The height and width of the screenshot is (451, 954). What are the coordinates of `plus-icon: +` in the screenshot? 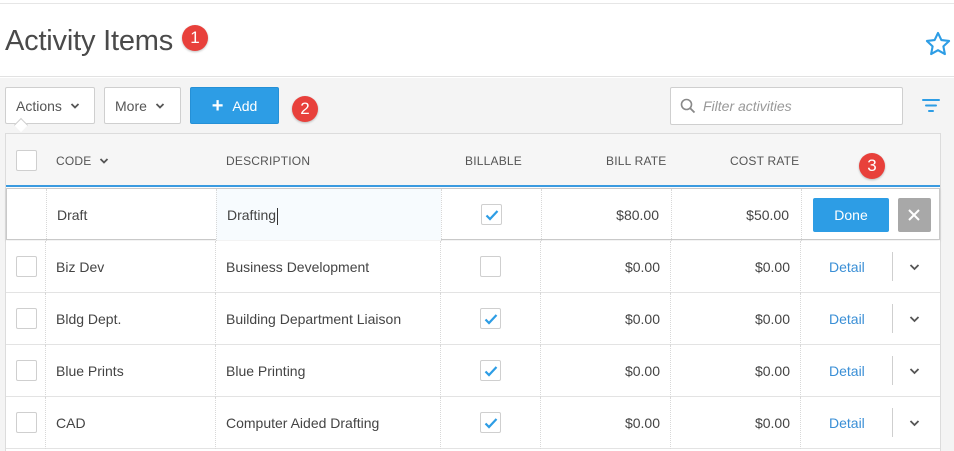 It's located at (217, 105).